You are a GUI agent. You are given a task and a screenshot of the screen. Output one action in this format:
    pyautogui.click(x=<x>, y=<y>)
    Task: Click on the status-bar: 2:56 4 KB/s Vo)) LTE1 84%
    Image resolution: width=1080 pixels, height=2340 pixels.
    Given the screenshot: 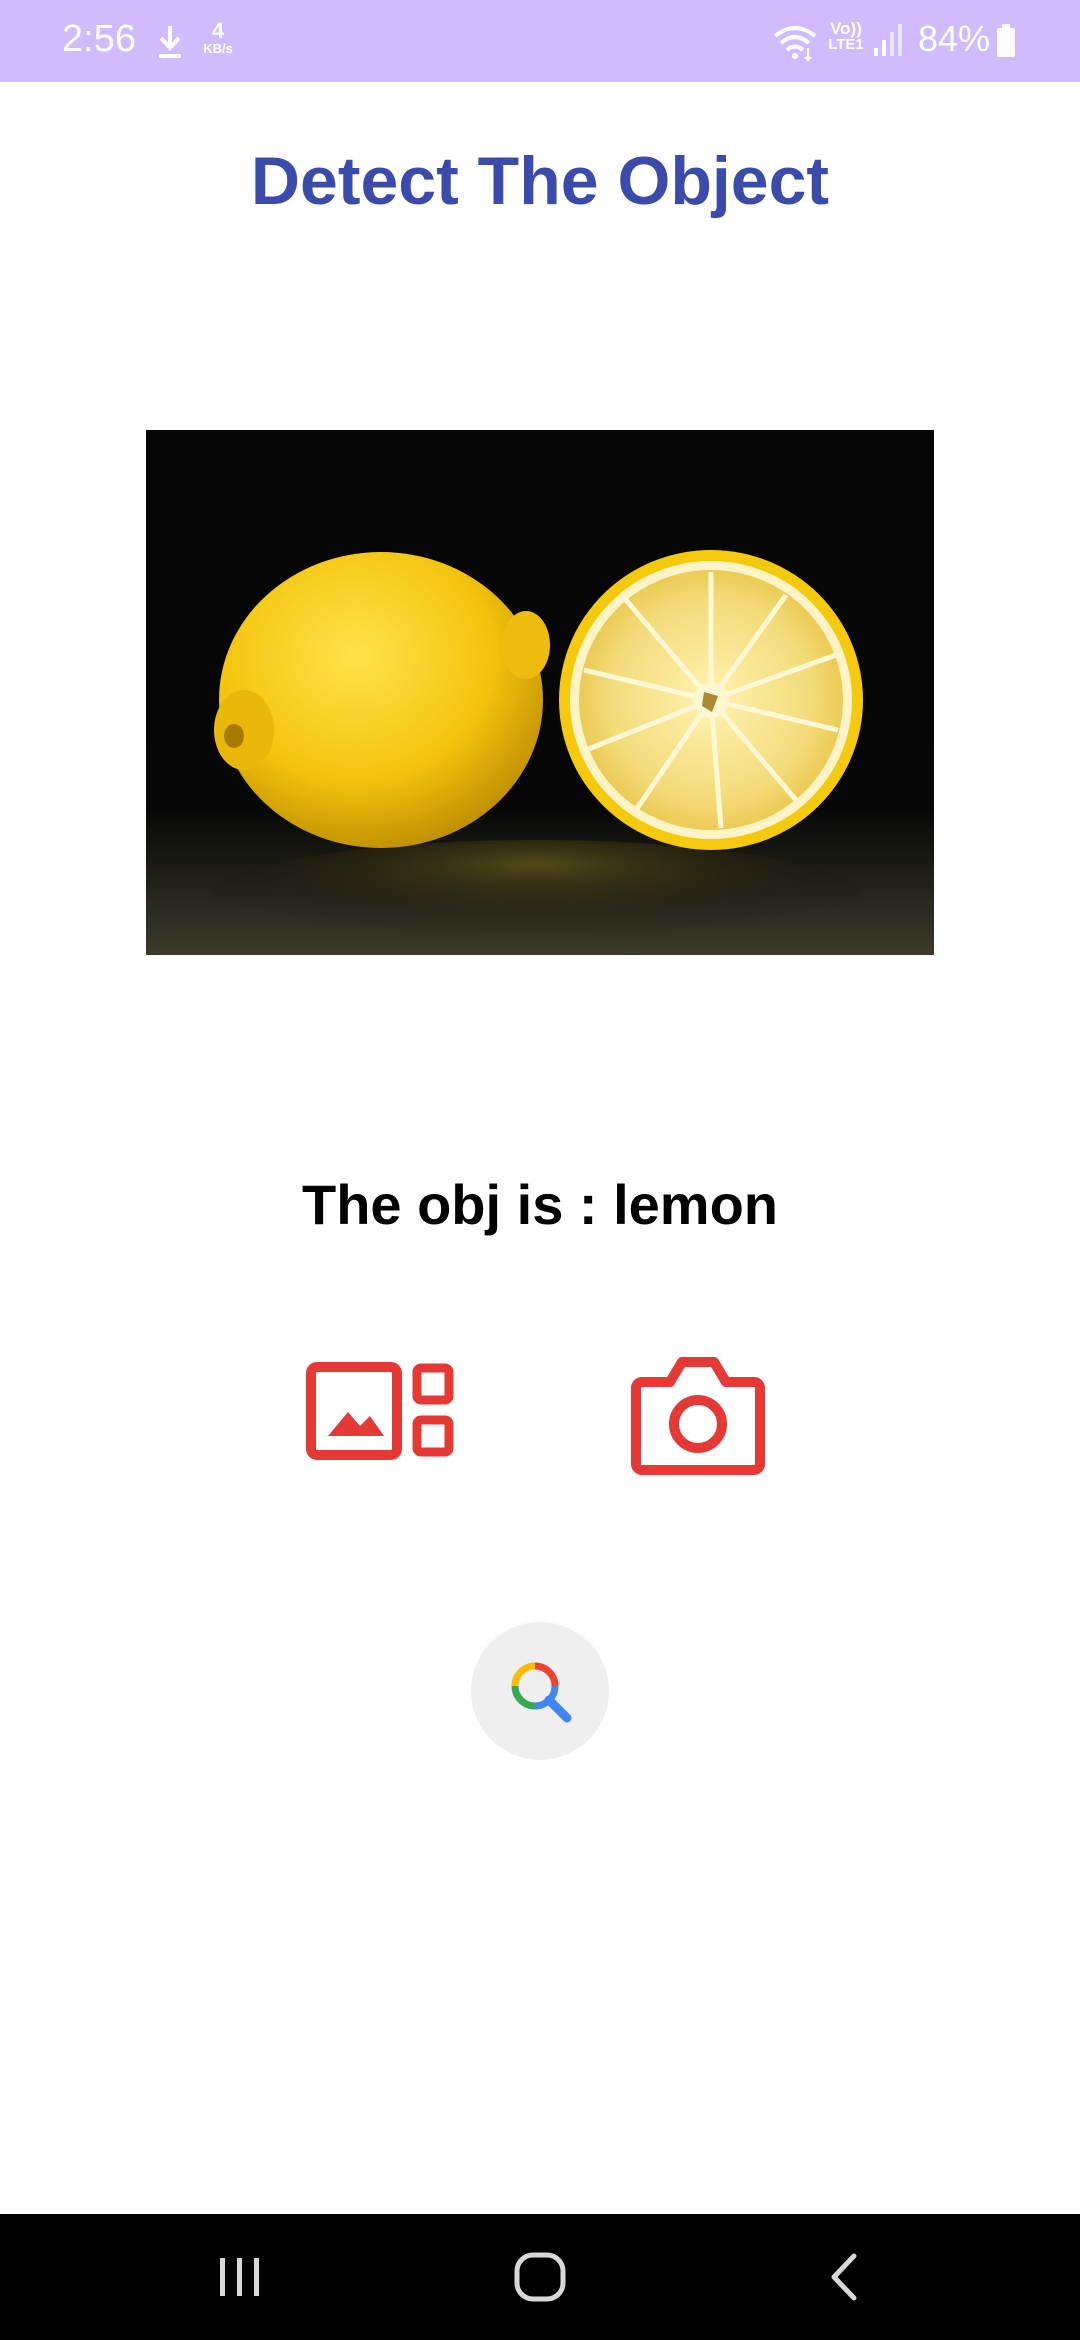 What is the action you would take?
    pyautogui.click(x=540, y=41)
    